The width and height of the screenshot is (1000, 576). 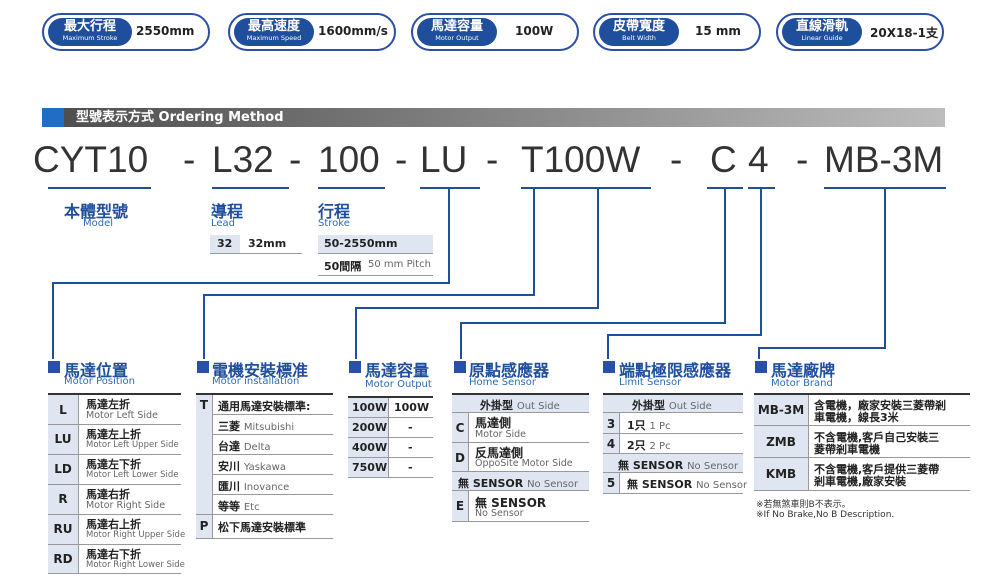 What do you see at coordinates (781, 442) in the screenshot?
I see `row-code: ZMB` at bounding box center [781, 442].